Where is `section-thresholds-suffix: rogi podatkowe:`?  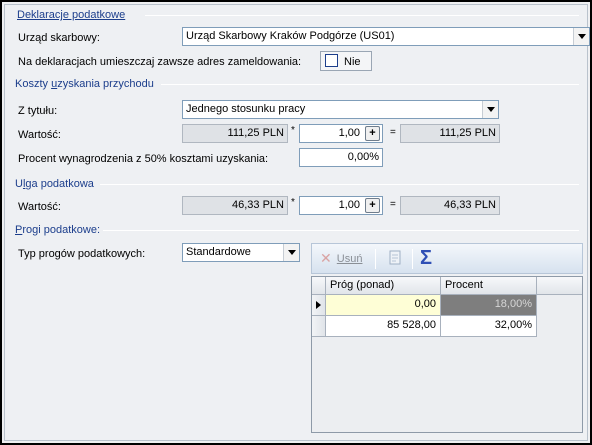
section-thresholds-suffix: rogi podatkowe: is located at coordinates (61, 230).